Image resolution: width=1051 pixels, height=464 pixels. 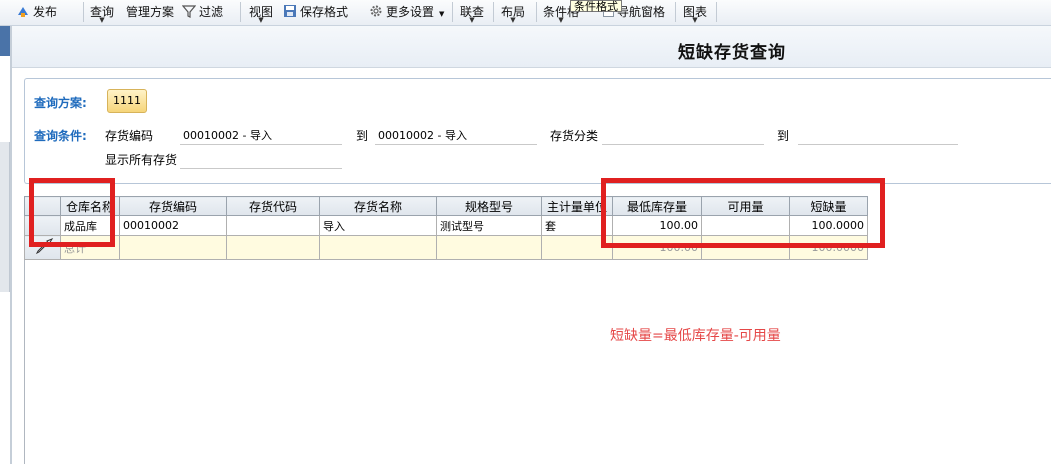 What do you see at coordinates (489, 206) in the screenshot?
I see `column-header: 规格型号` at bounding box center [489, 206].